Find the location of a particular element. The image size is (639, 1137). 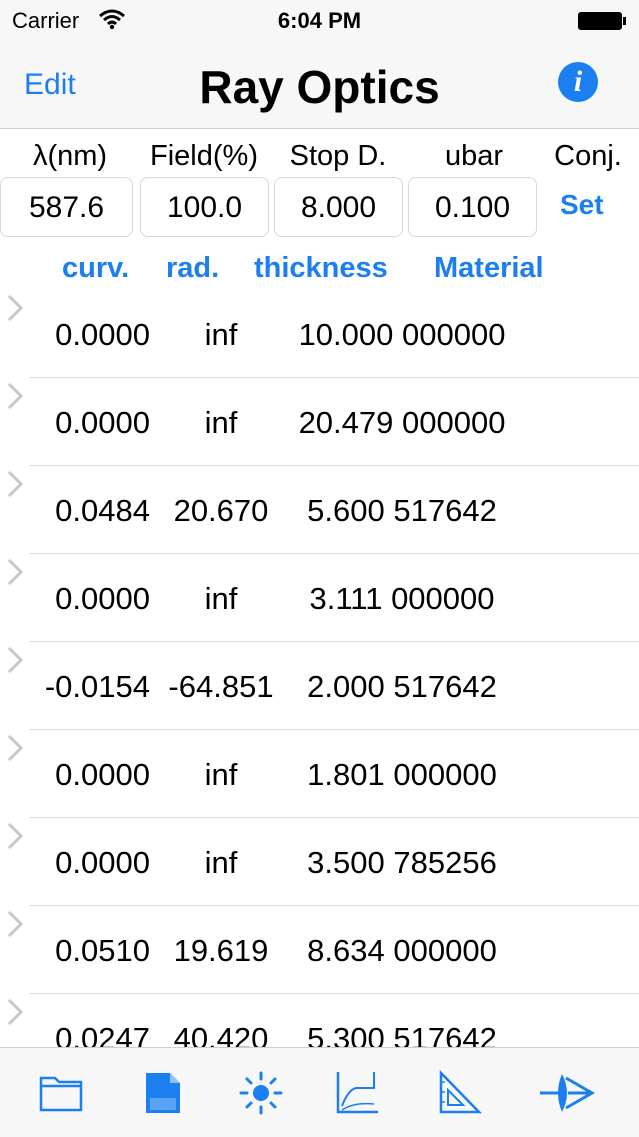

navigation-bar: Edit Ray Optics i is located at coordinates (319, 84).